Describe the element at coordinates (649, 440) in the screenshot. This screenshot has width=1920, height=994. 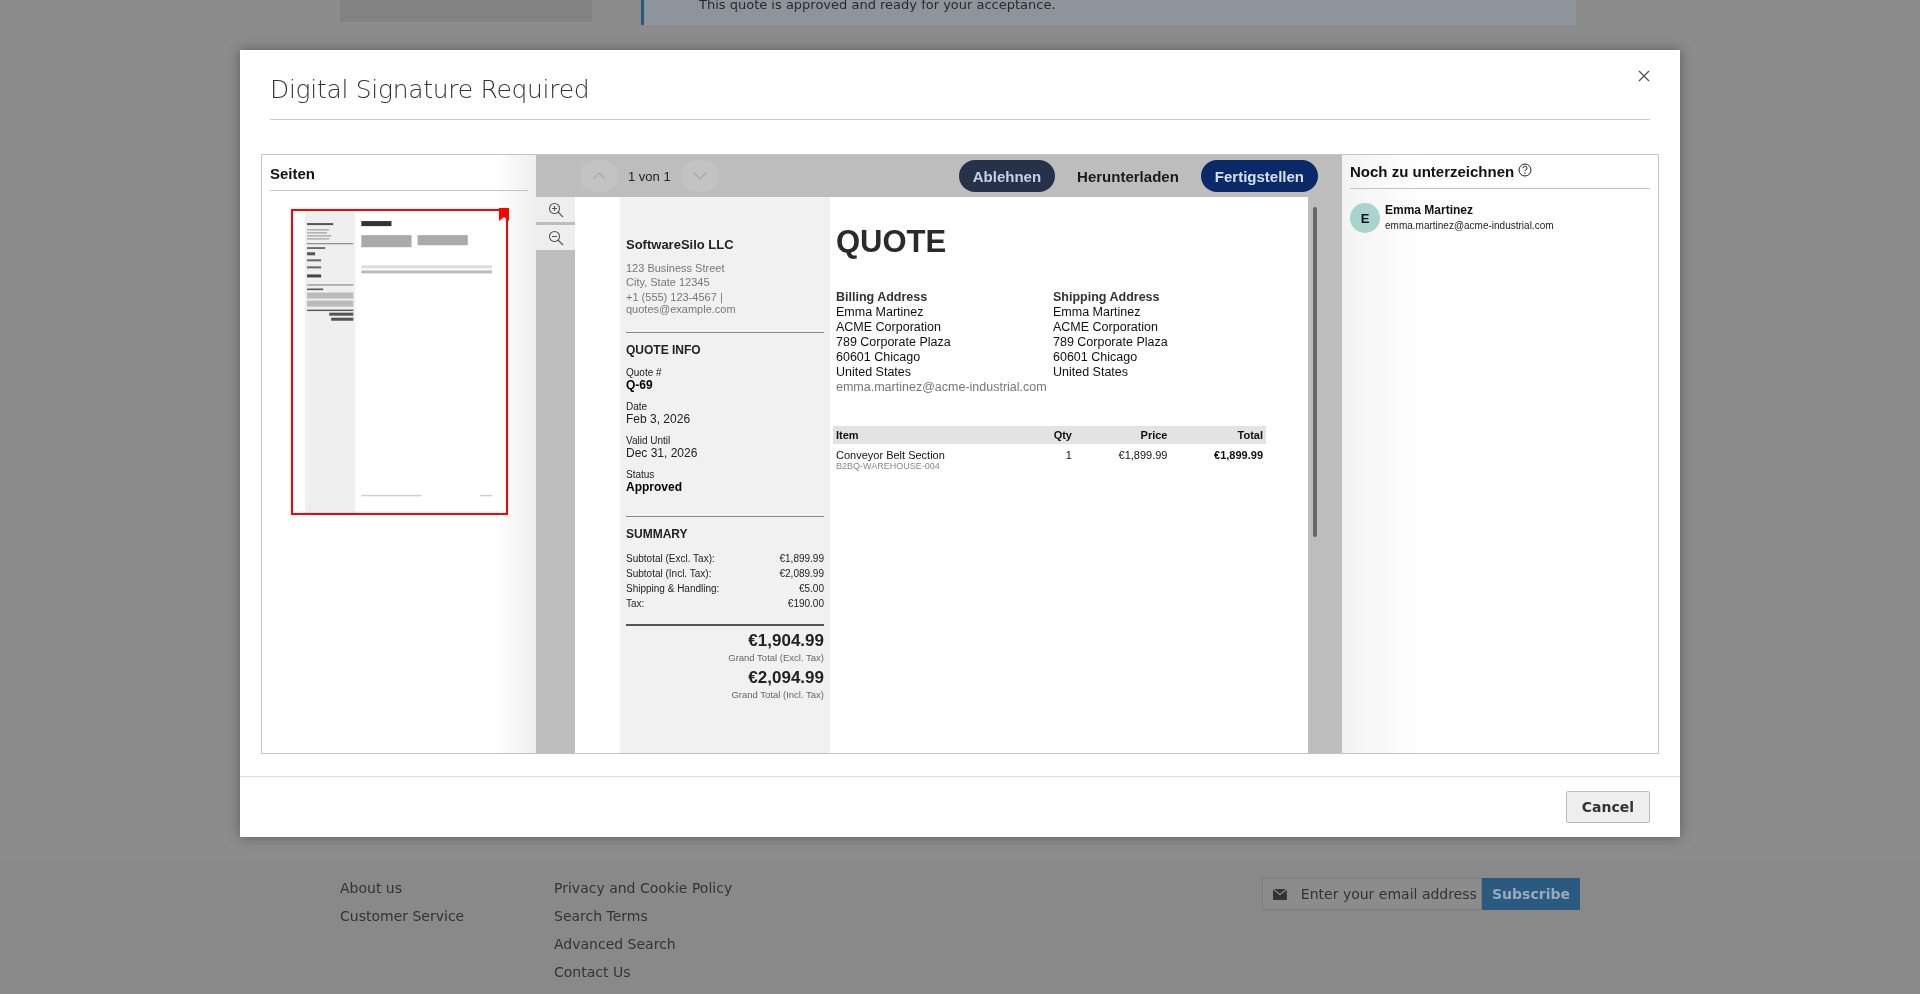
I see `info-label: Valid Until` at that location.